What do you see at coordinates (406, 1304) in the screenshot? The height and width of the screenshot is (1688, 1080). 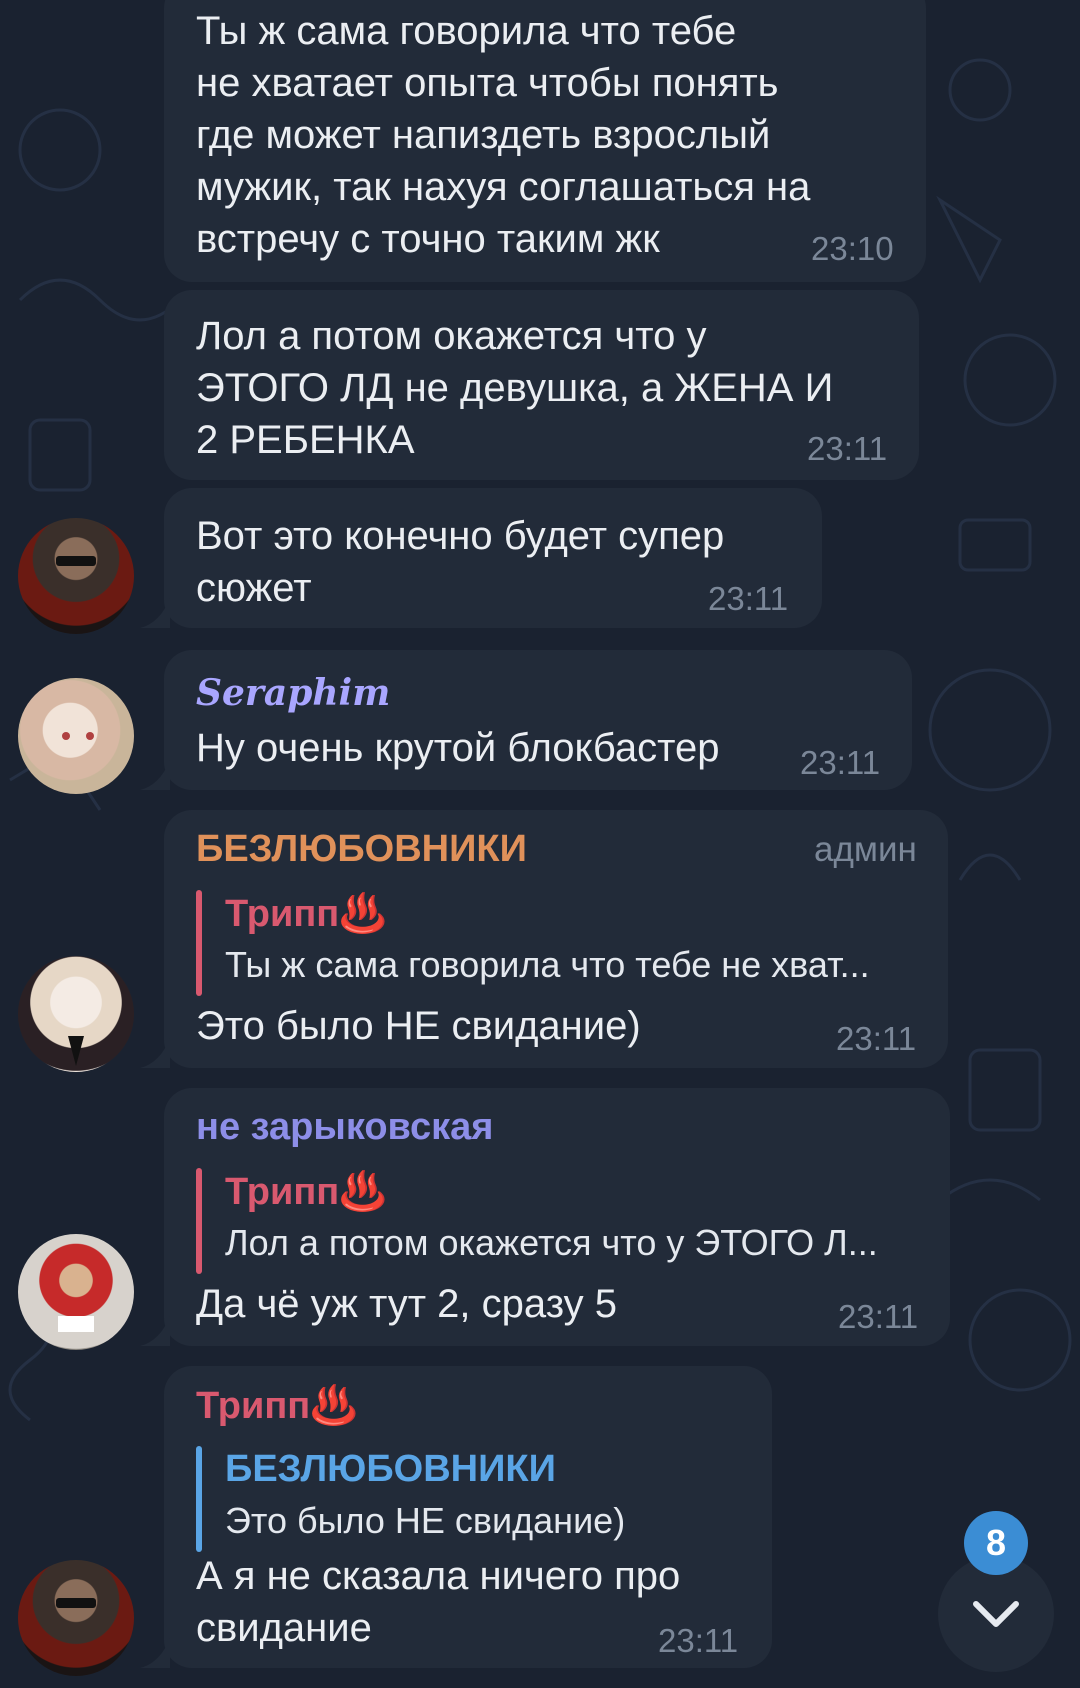 I see `message-text-line: Да чё уж тут 2, сразу 5` at bounding box center [406, 1304].